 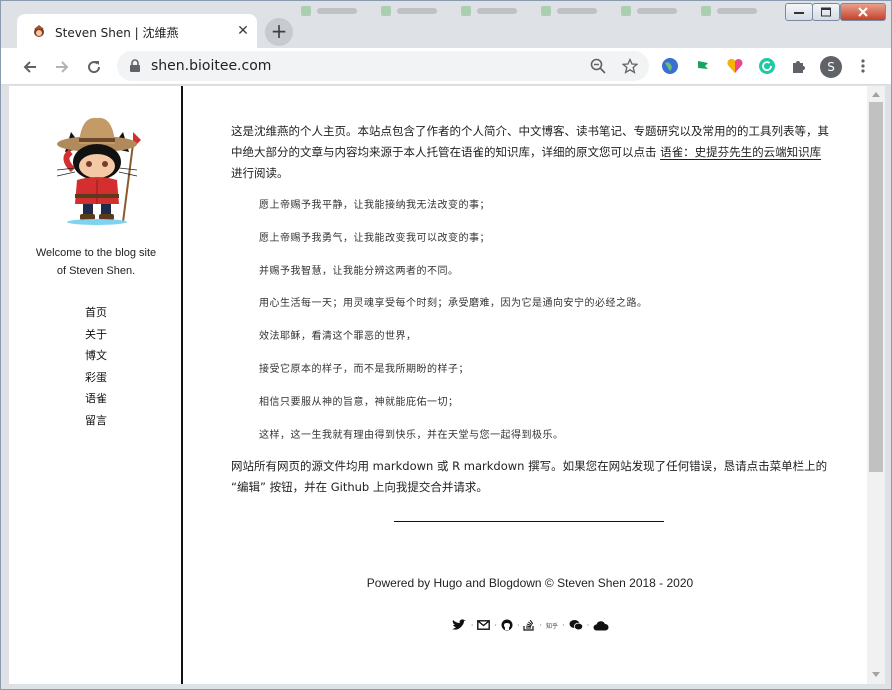 What do you see at coordinates (529, 521) in the screenshot?
I see `footer-divider` at bounding box center [529, 521].